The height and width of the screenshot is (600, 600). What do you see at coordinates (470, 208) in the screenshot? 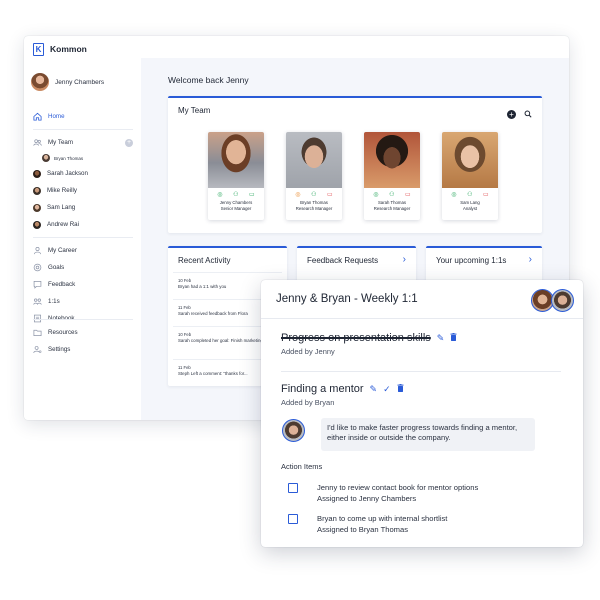
I see `member-role: Analyst` at bounding box center [470, 208].